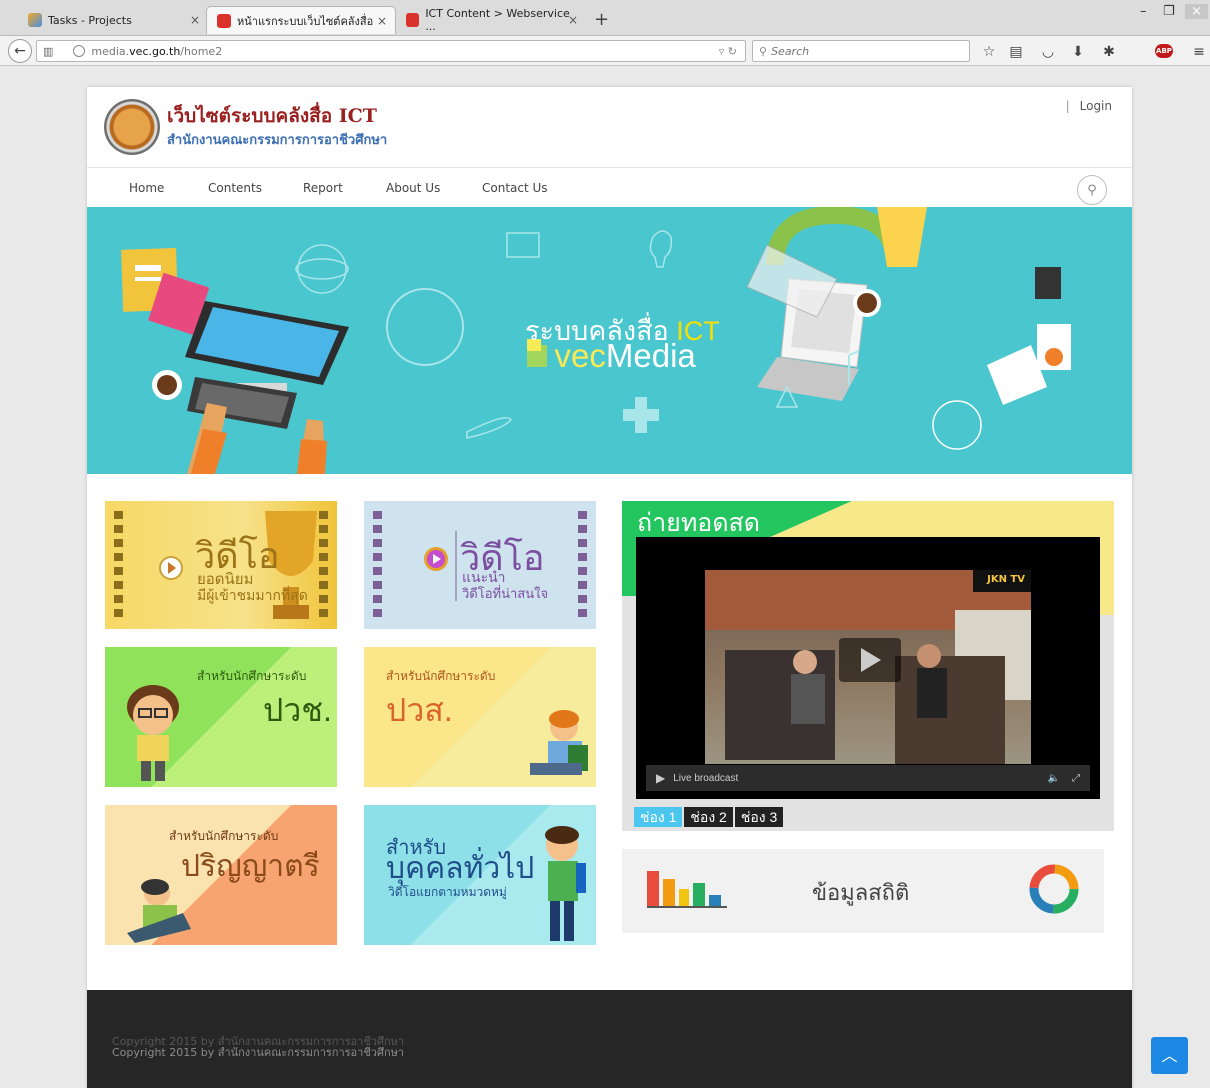  I want to click on url-domain: vec.go.th, so click(155, 51).